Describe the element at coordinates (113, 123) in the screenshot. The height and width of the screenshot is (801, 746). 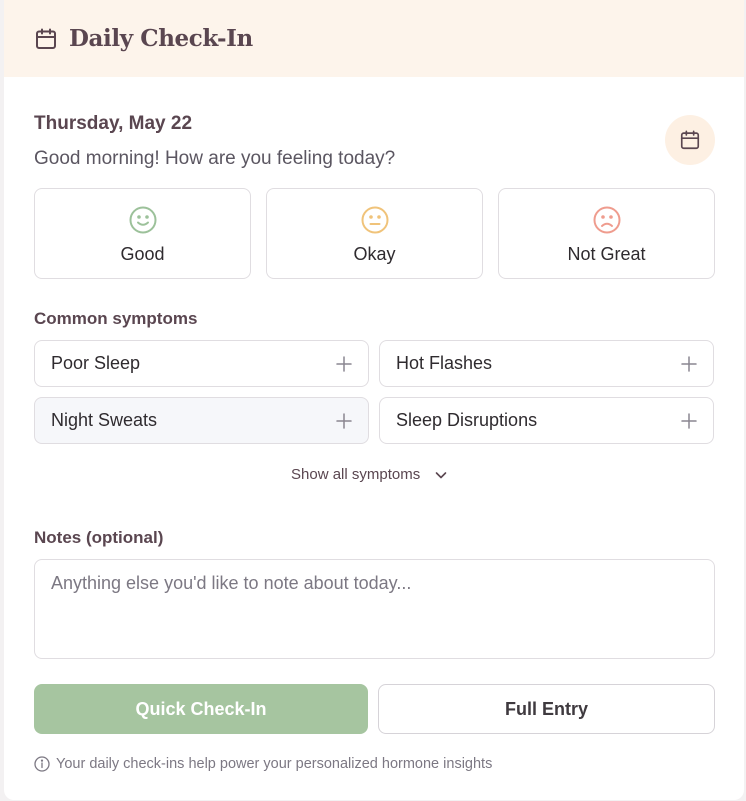
I see `current-date: Thursday, May 22` at that location.